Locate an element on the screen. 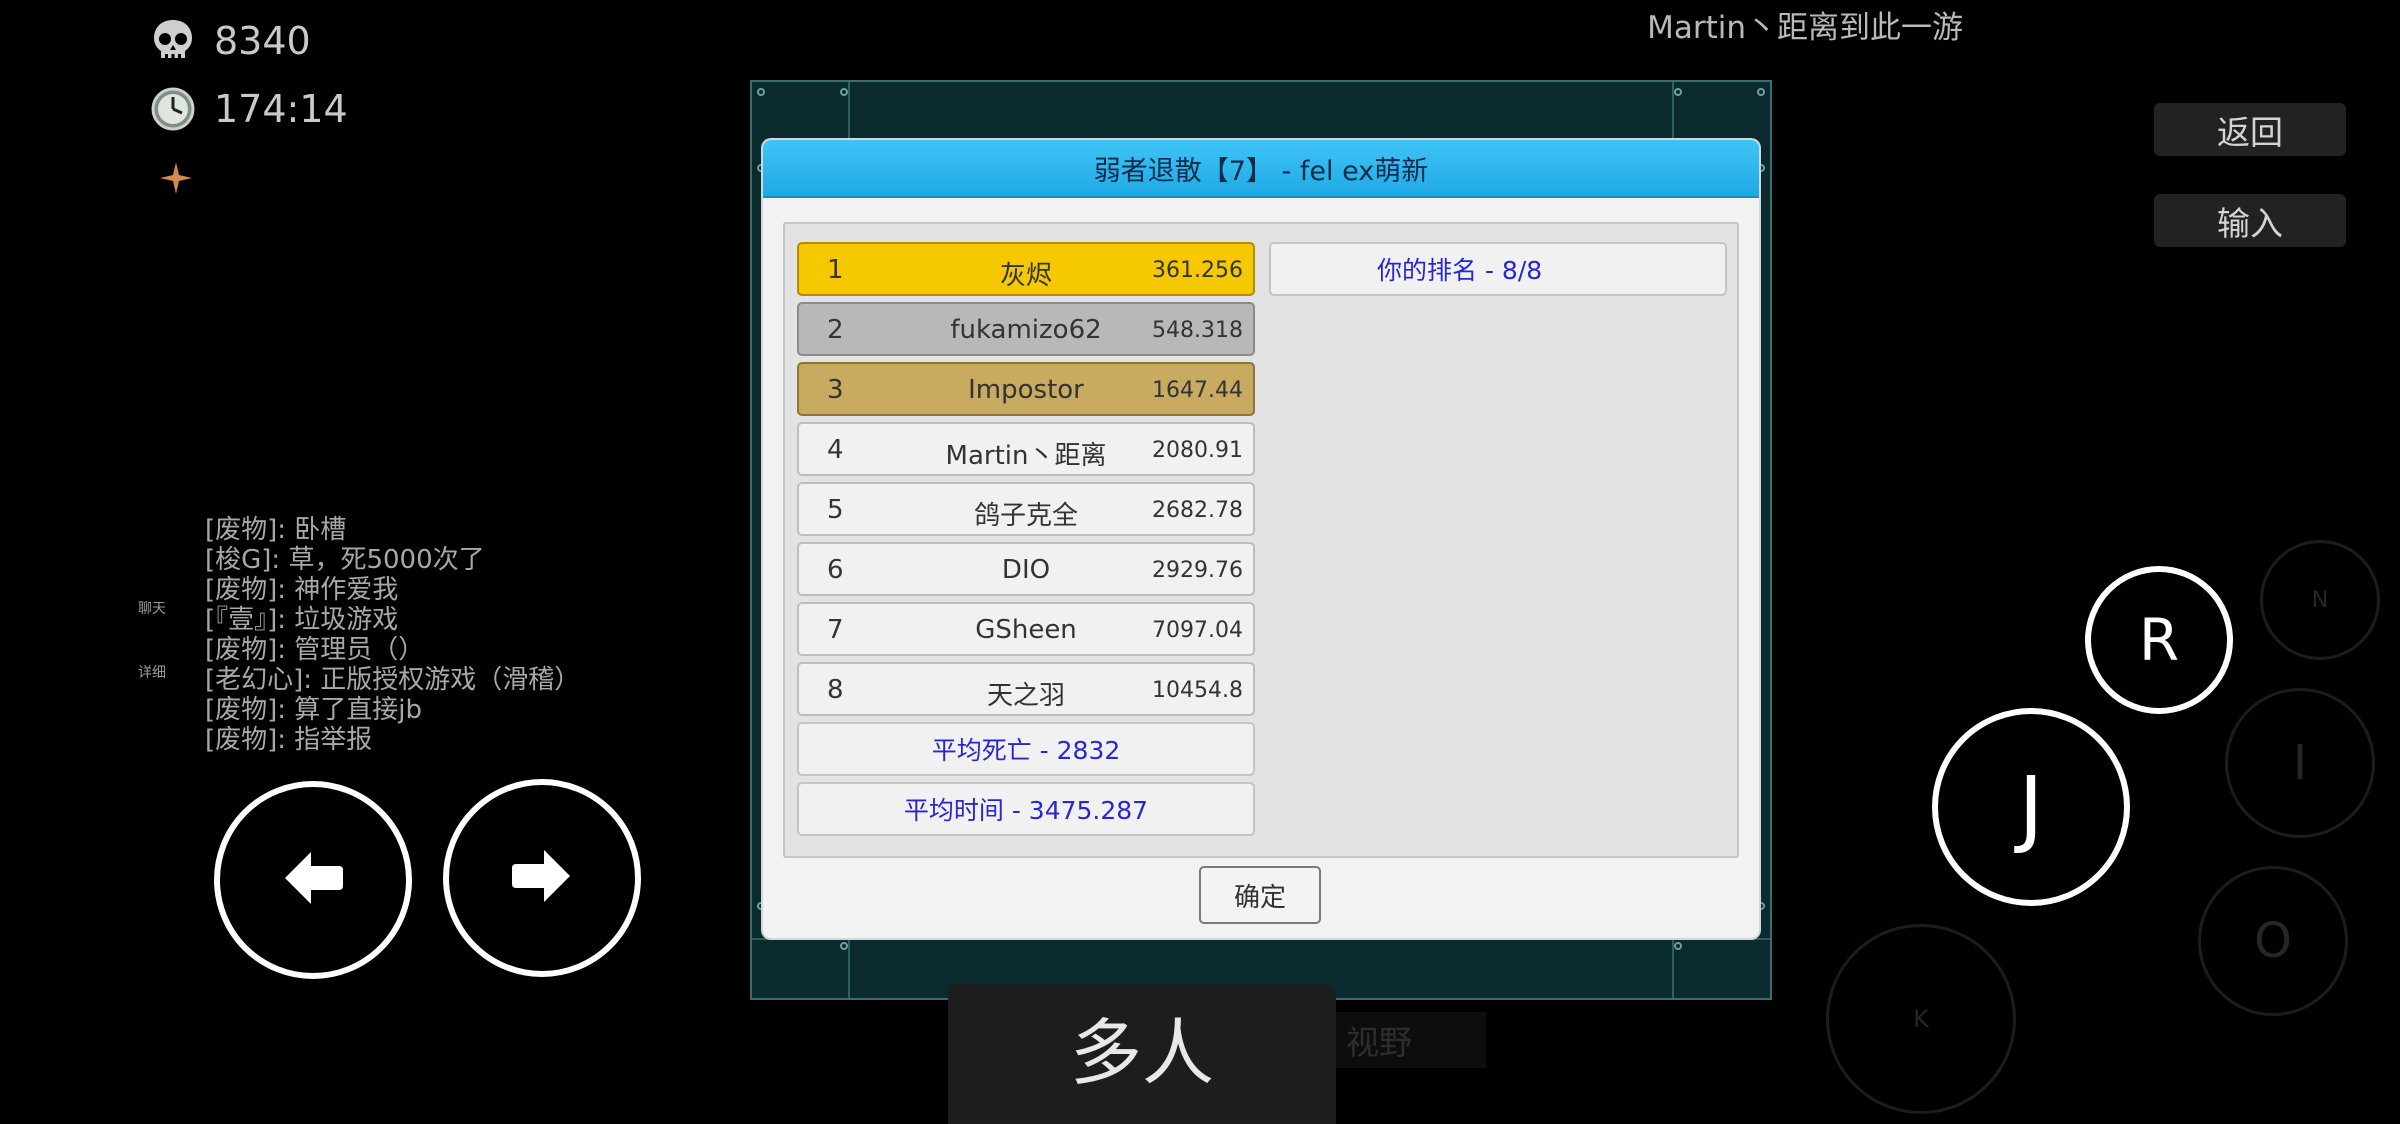 The height and width of the screenshot is (1124, 2400). average-deaths: 平均死亡 - 2832 is located at coordinates (1026, 749).